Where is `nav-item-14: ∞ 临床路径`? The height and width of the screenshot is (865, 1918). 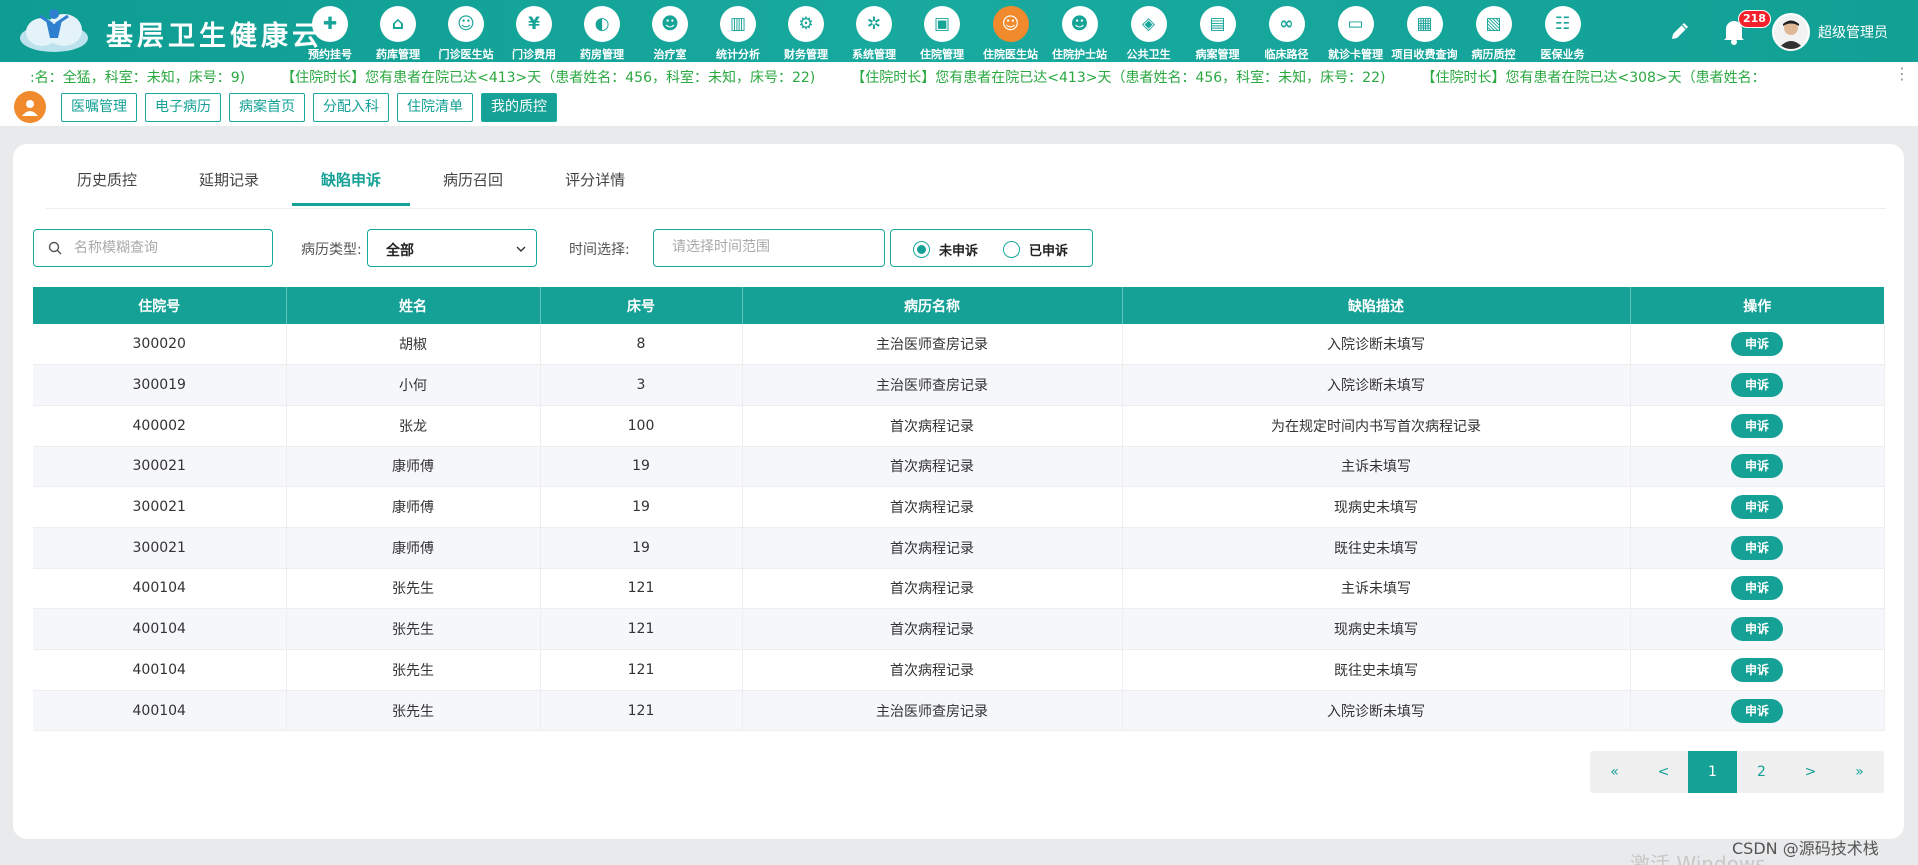
nav-item-14: ∞ 临床路径 is located at coordinates (1286, 31).